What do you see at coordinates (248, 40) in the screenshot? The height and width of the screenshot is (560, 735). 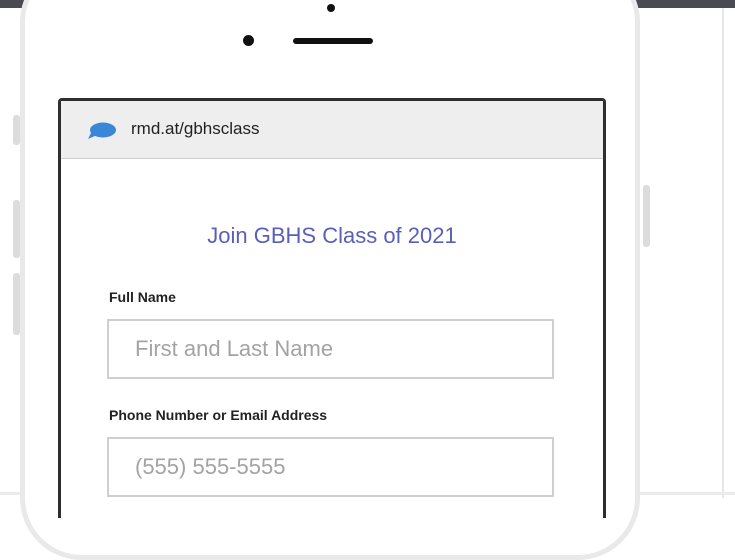 I see `camera` at bounding box center [248, 40].